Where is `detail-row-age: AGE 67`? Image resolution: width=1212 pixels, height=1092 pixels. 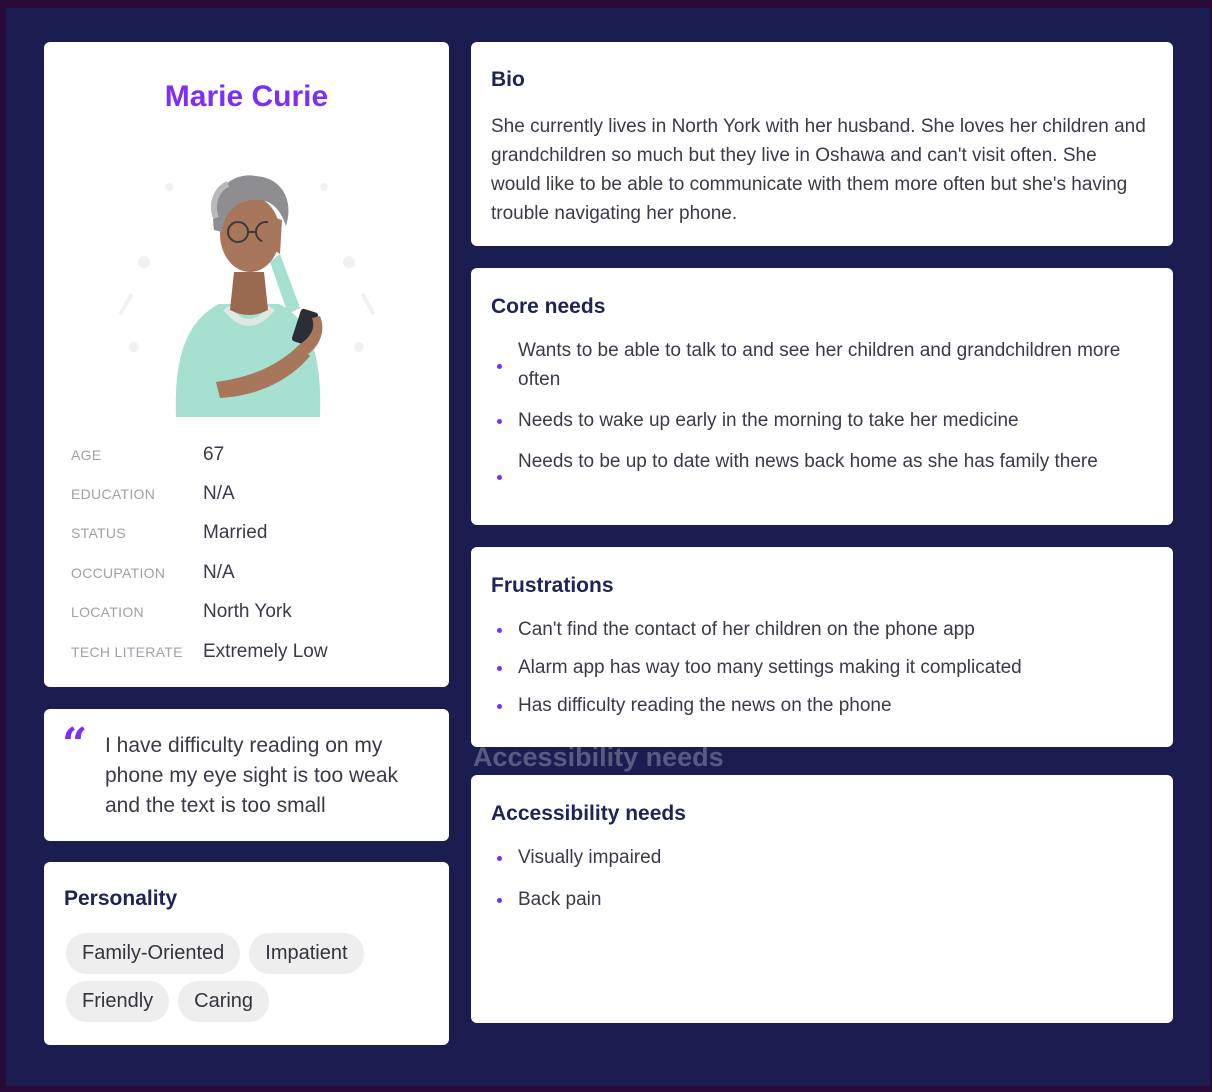
detail-row-age: AGE 67 is located at coordinates (251, 454).